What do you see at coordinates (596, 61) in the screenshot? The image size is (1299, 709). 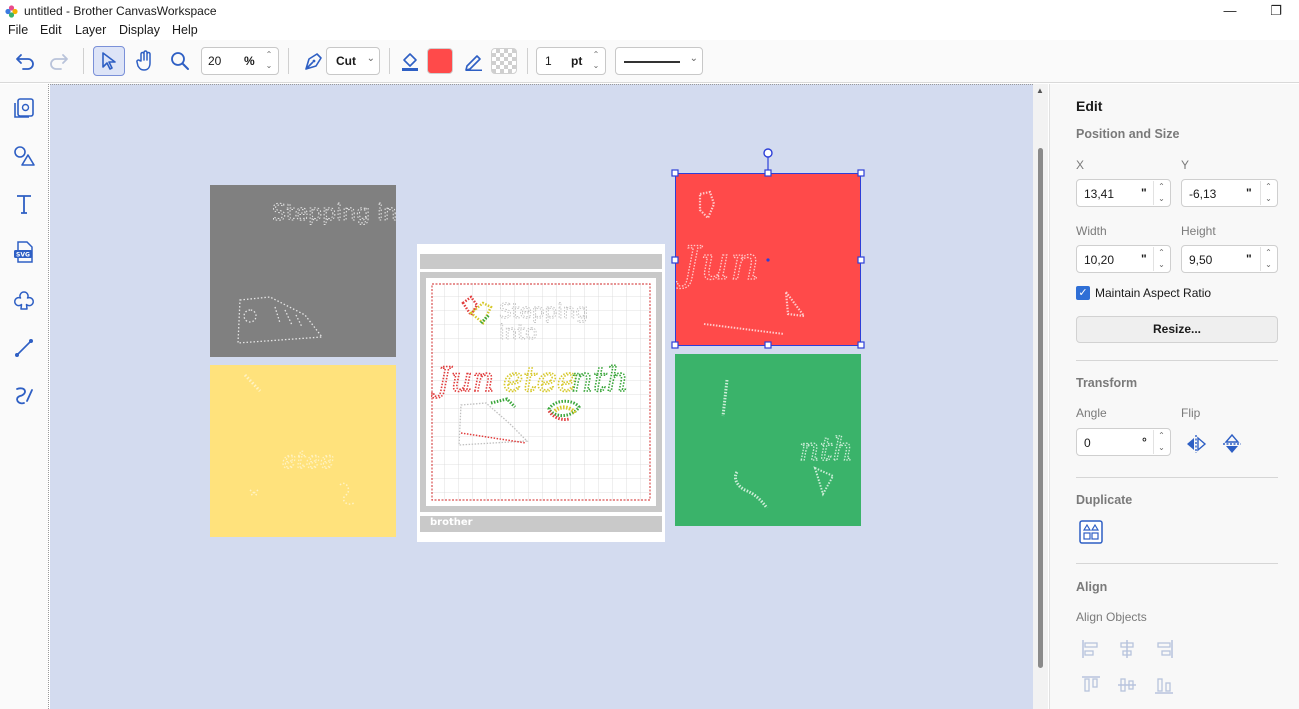 I see `line-width-stepper: ⌃ ⌄` at bounding box center [596, 61].